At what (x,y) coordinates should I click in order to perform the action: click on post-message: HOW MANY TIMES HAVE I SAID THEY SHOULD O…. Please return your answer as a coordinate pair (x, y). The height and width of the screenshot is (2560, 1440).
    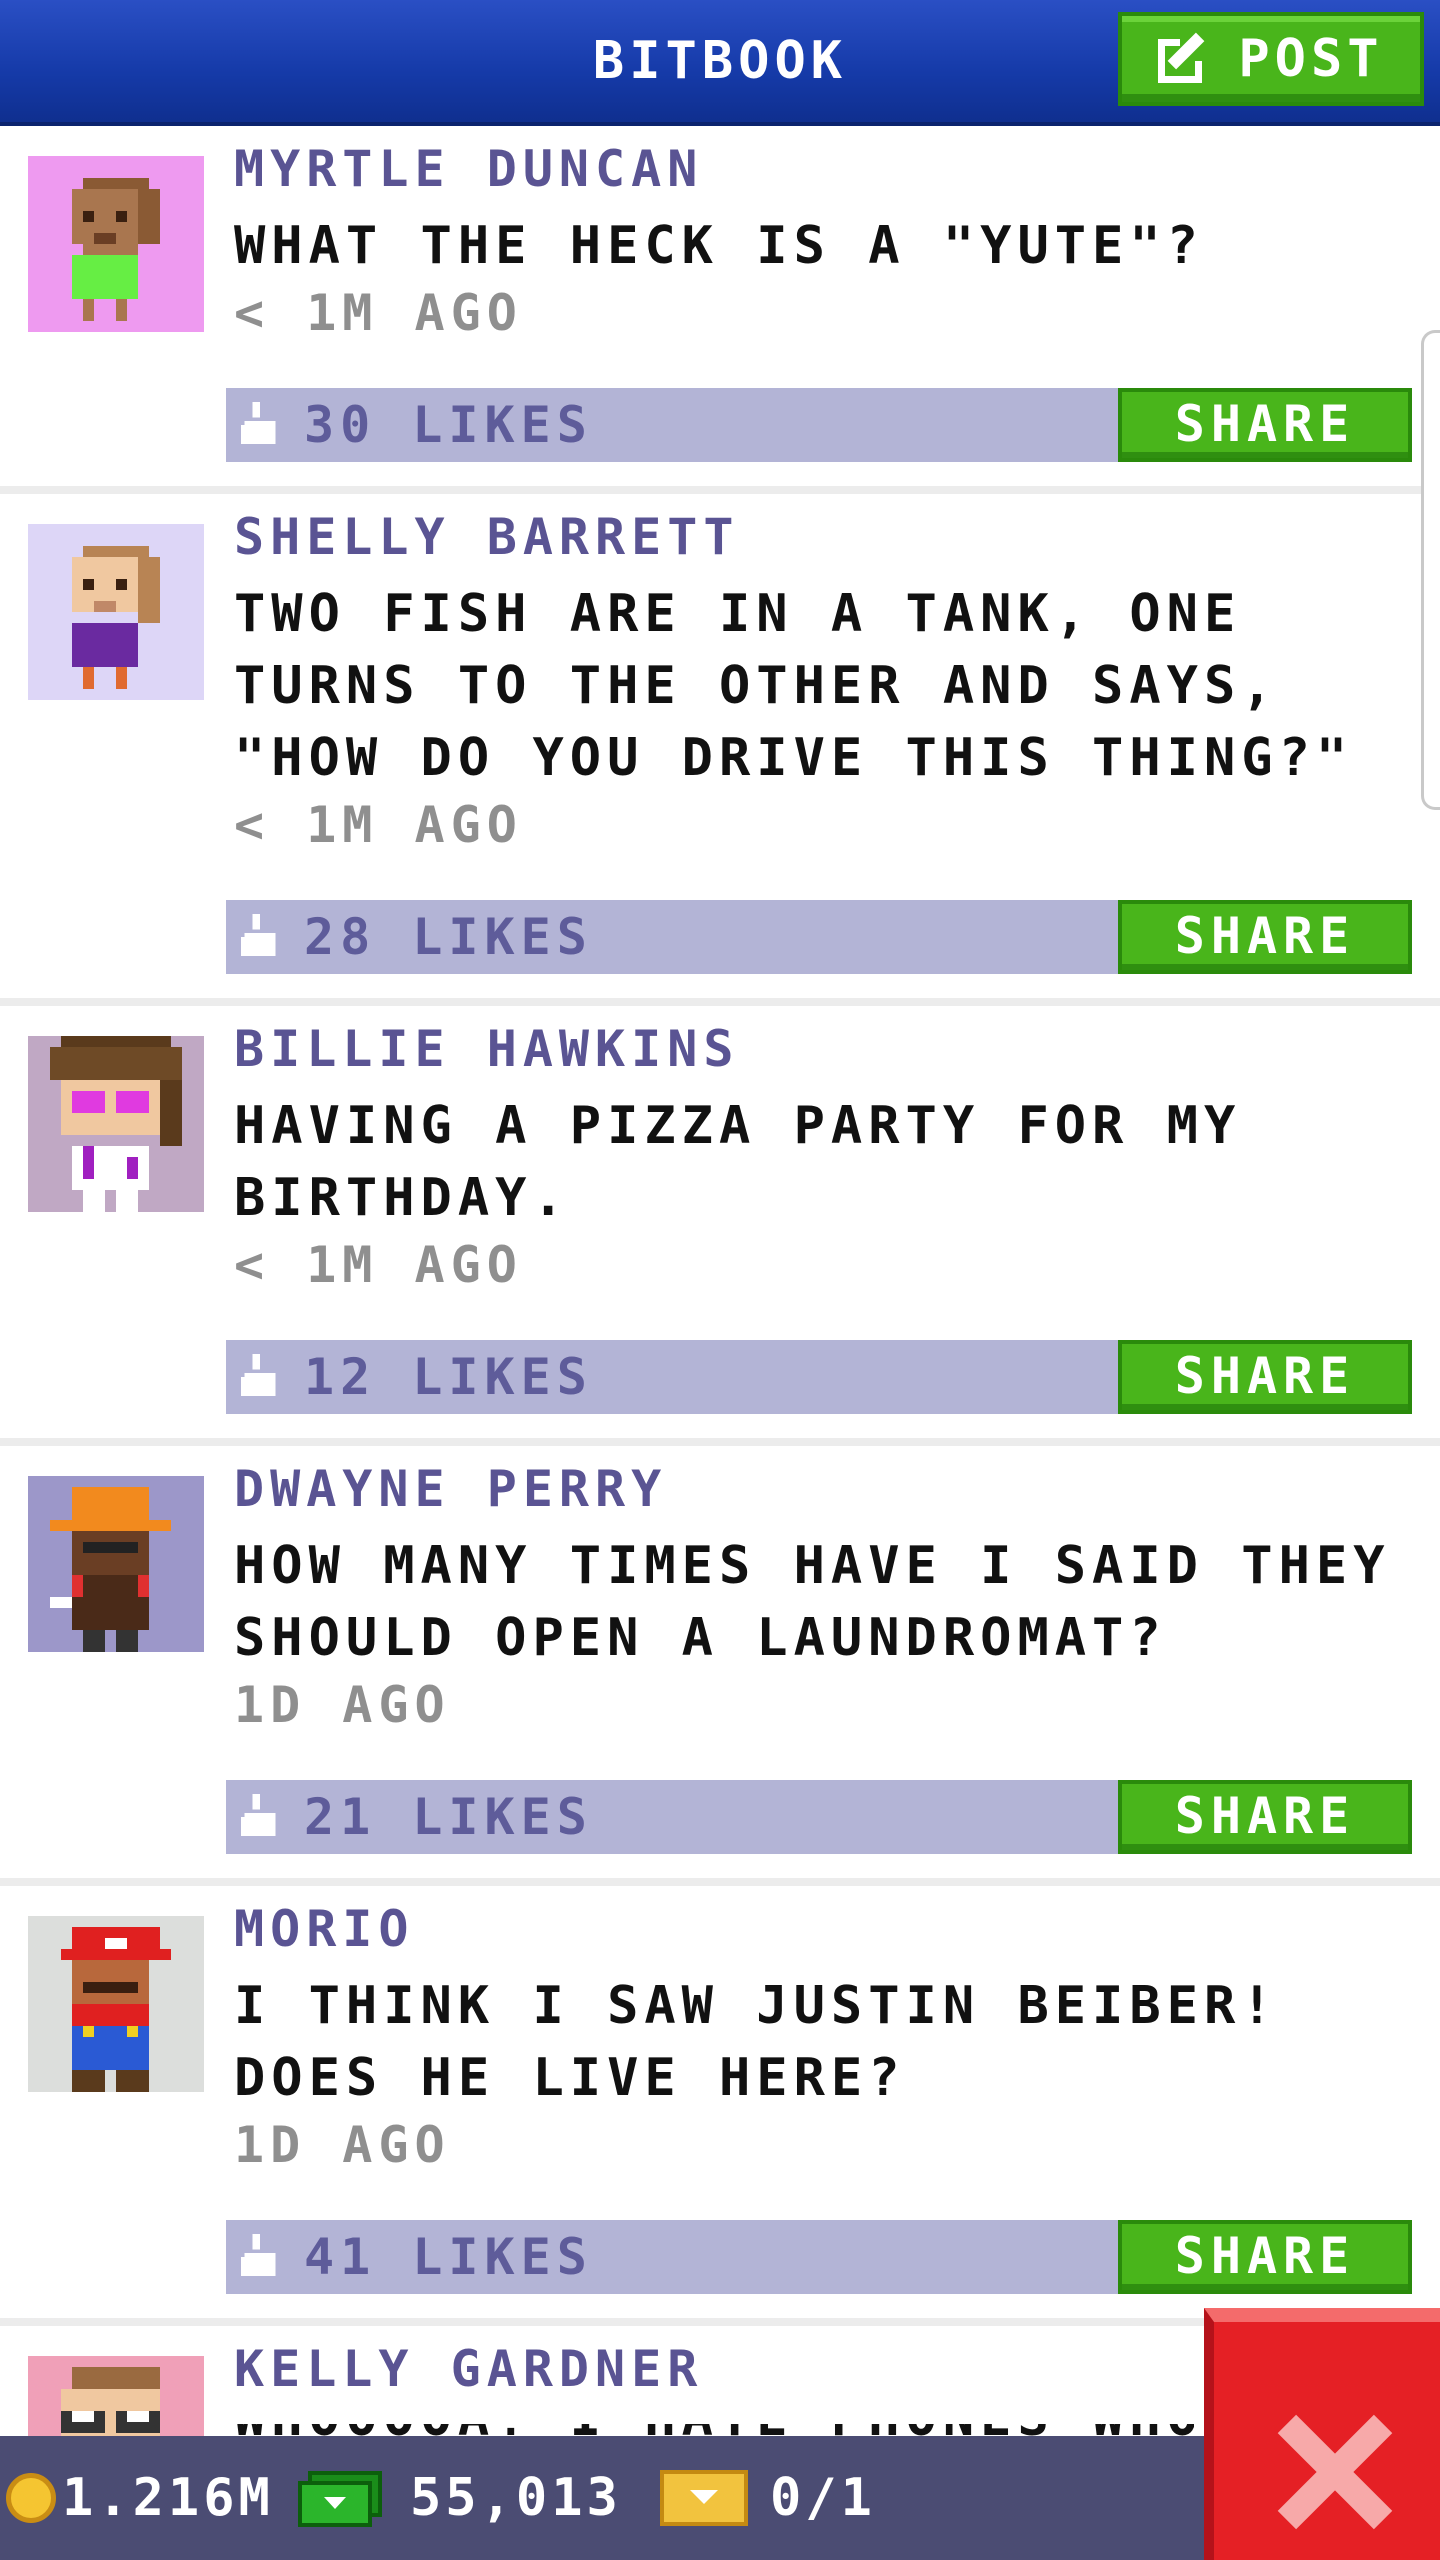
    Looking at the image, I should click on (812, 1602).